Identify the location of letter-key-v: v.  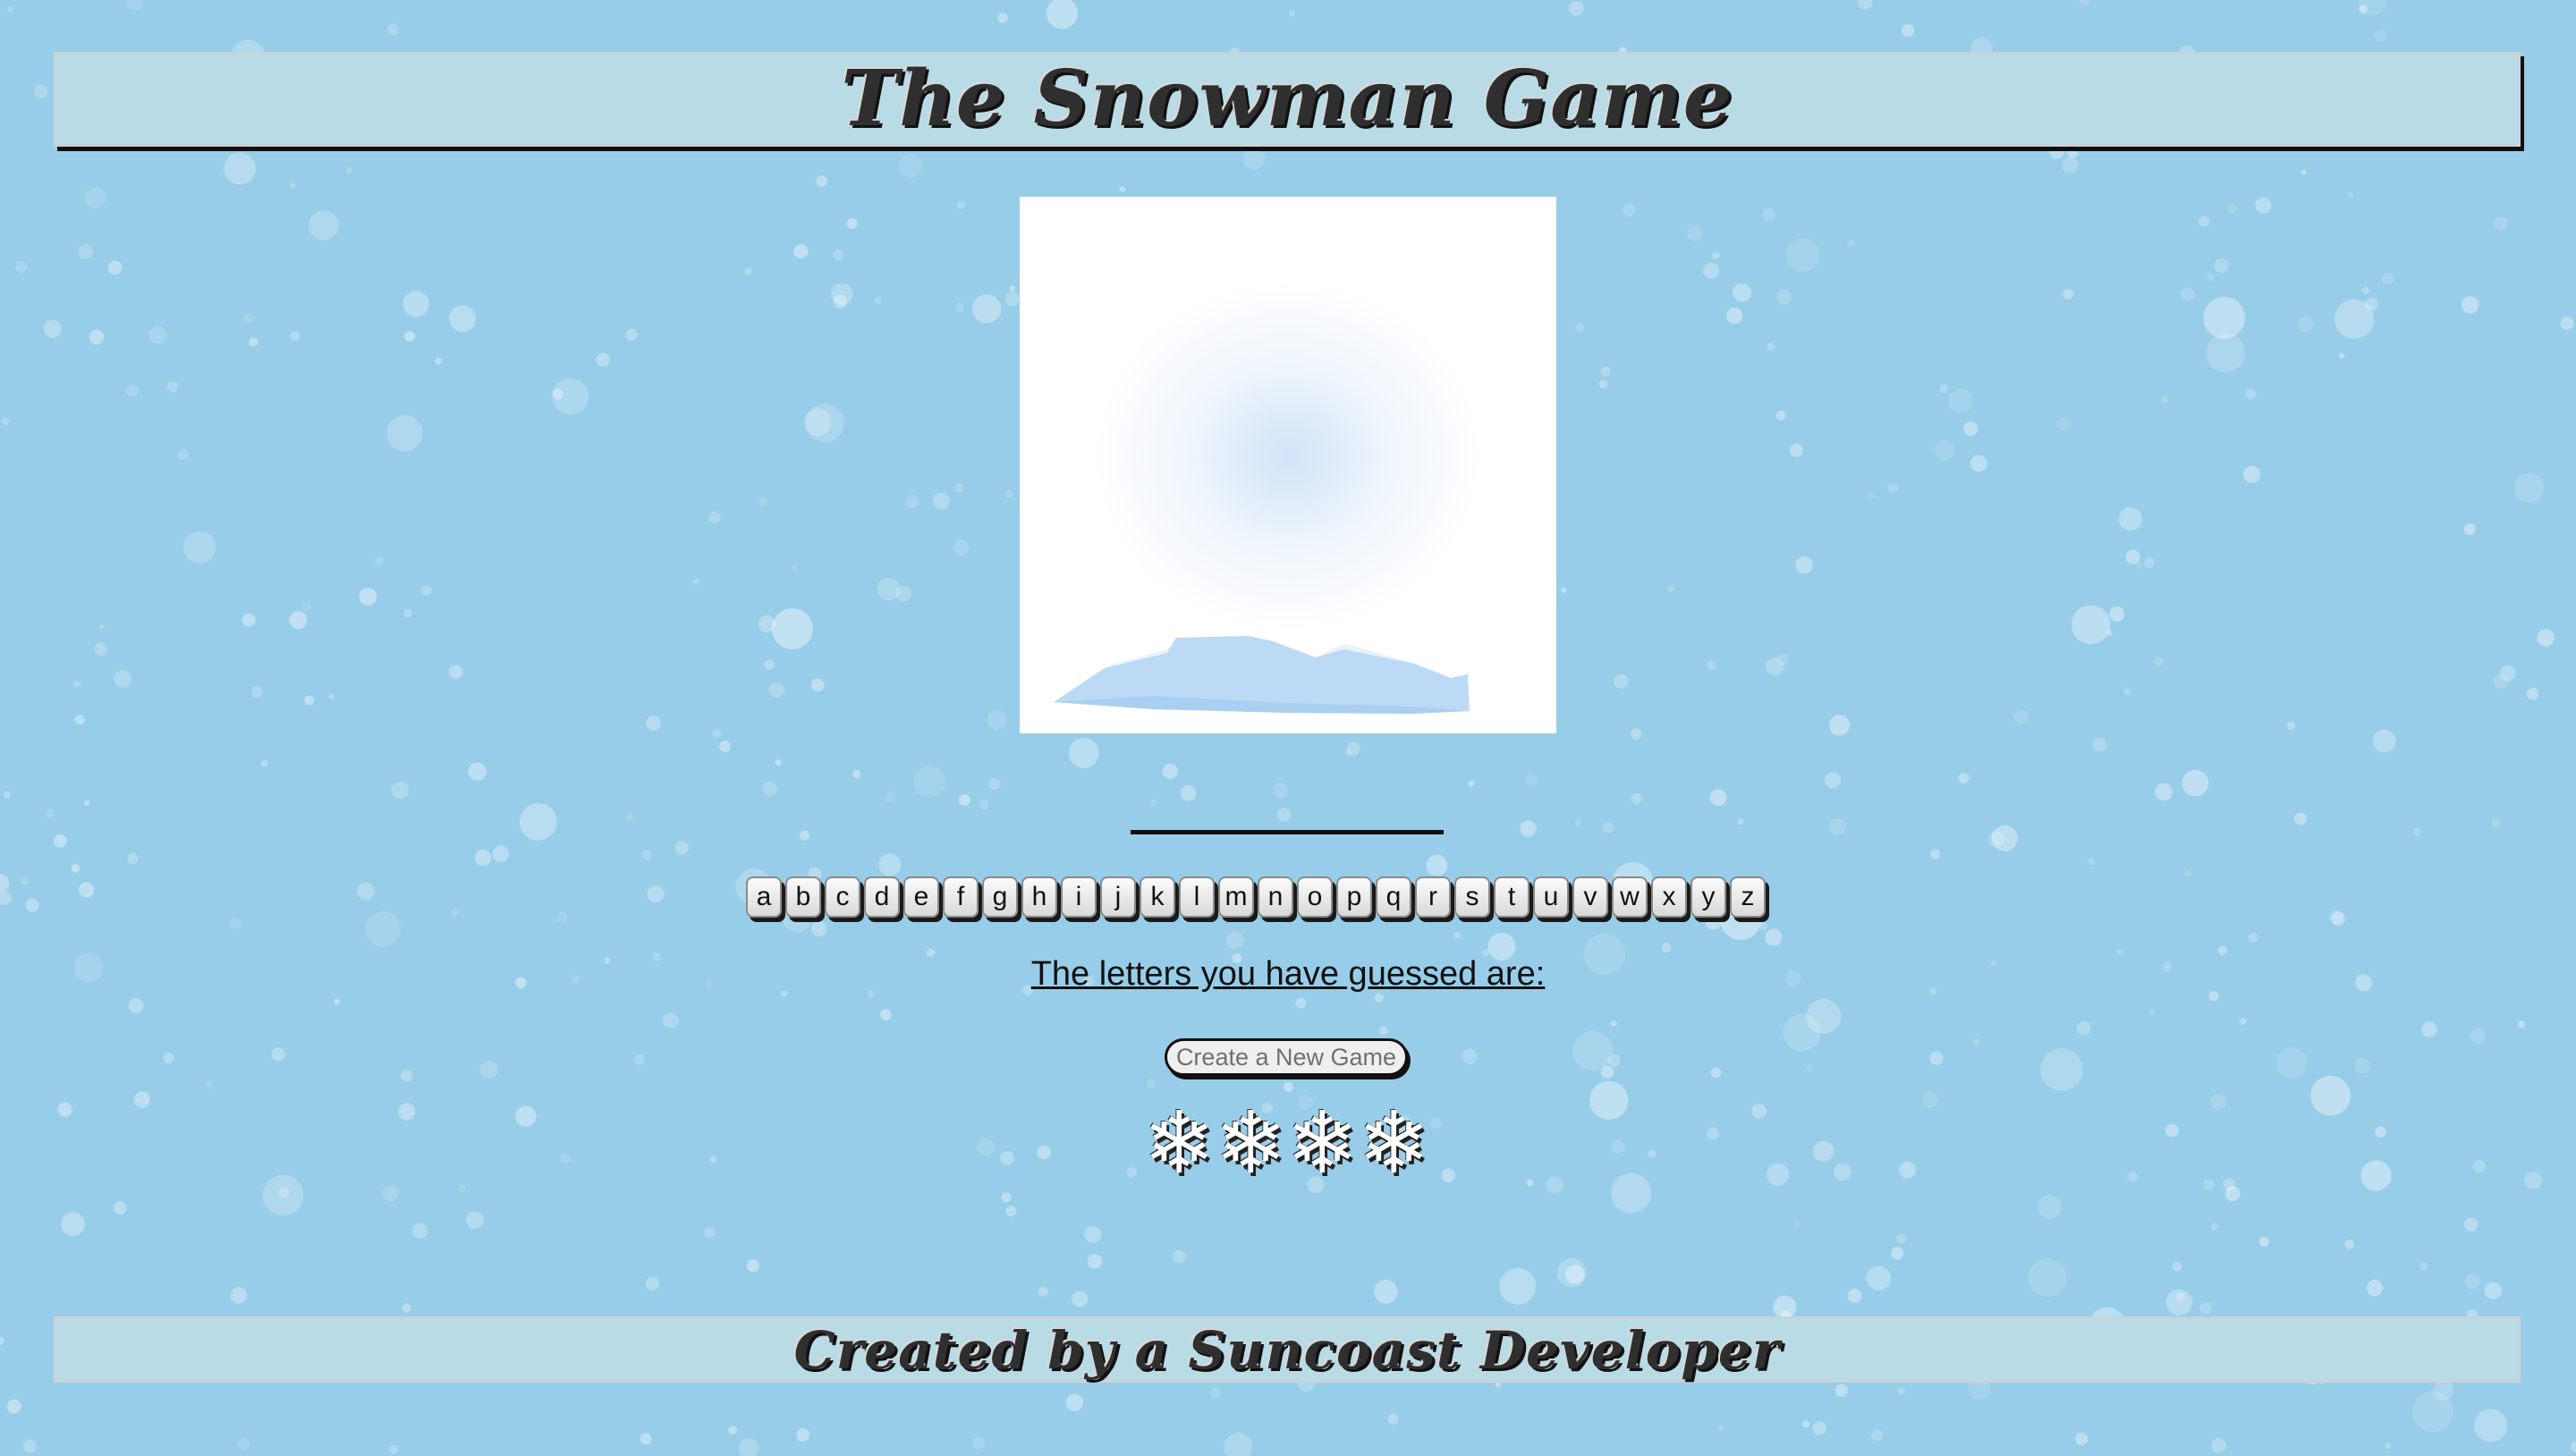
(1590, 897).